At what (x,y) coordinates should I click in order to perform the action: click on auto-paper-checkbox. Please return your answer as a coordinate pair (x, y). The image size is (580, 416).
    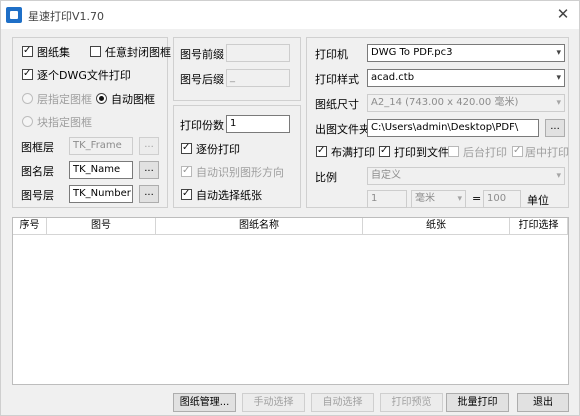
    Looking at the image, I should click on (186, 194).